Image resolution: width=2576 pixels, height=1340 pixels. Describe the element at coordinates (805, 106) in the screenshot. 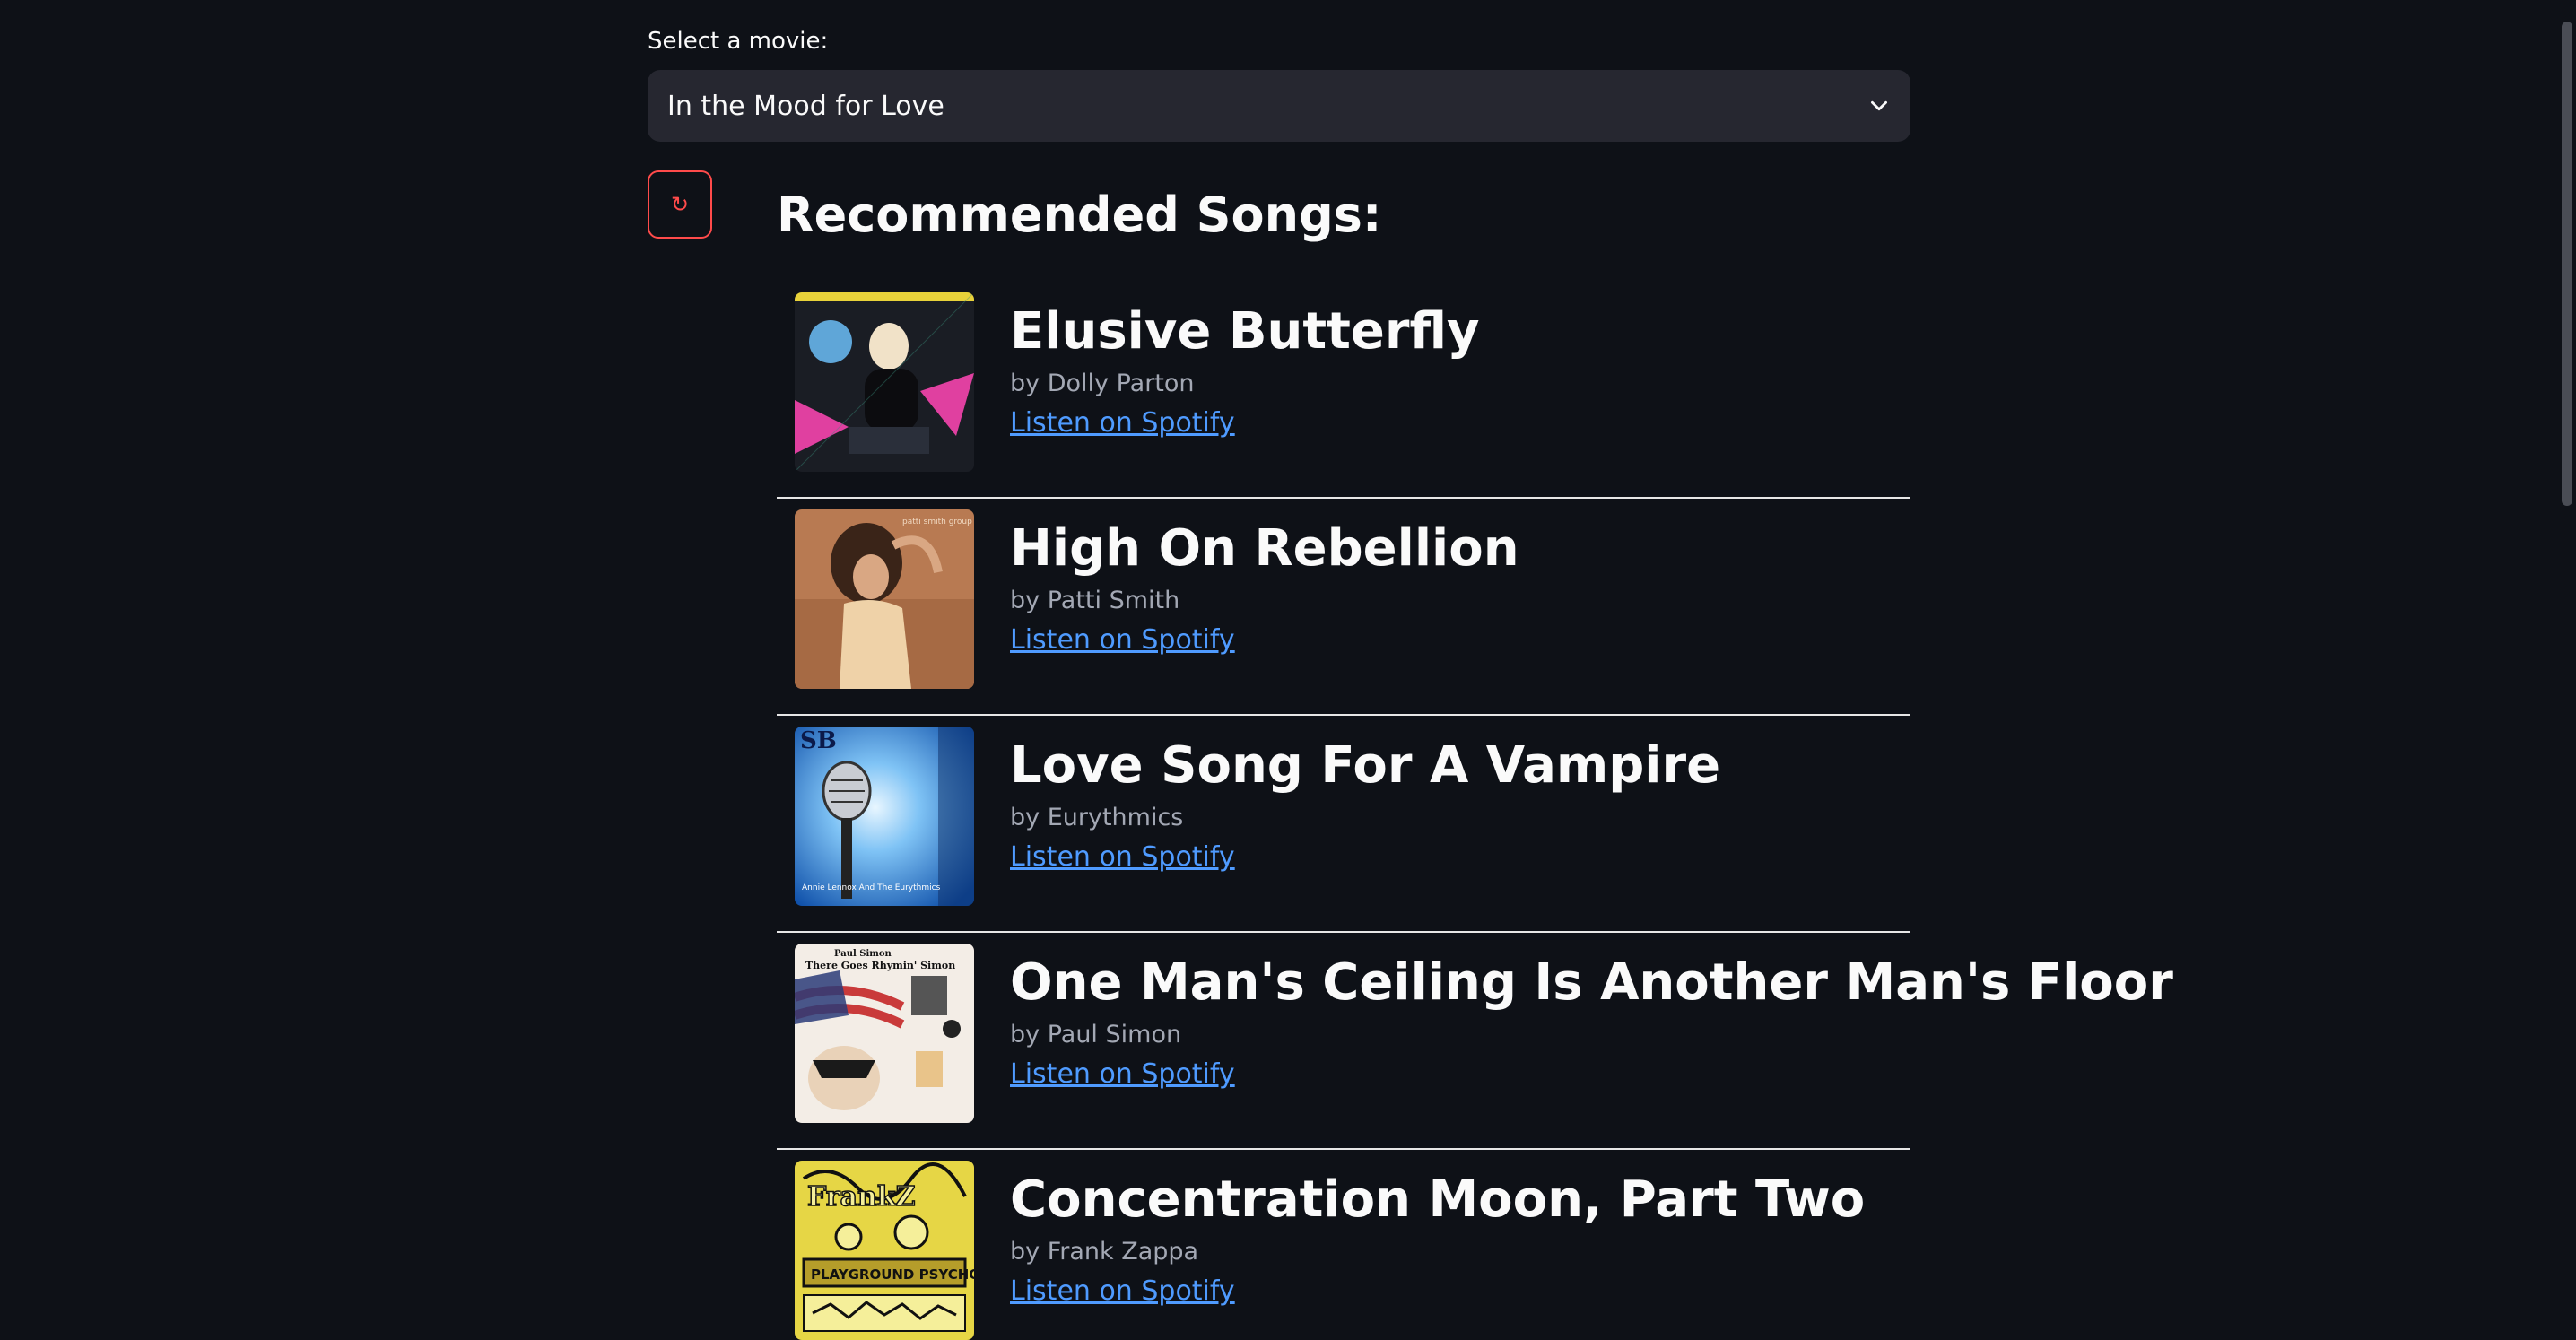

I see `movie-select-value: In the Mood for Love` at that location.